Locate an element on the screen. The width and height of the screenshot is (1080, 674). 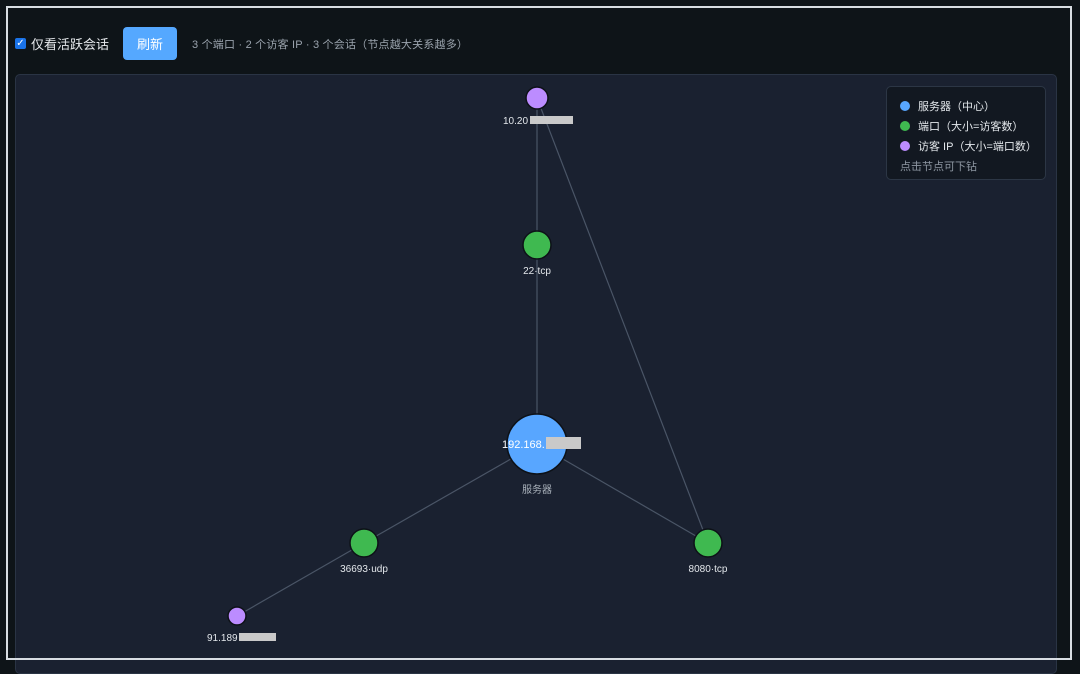
active-only-toggle: ✓ 仅看活跃会话 is located at coordinates (62, 43).